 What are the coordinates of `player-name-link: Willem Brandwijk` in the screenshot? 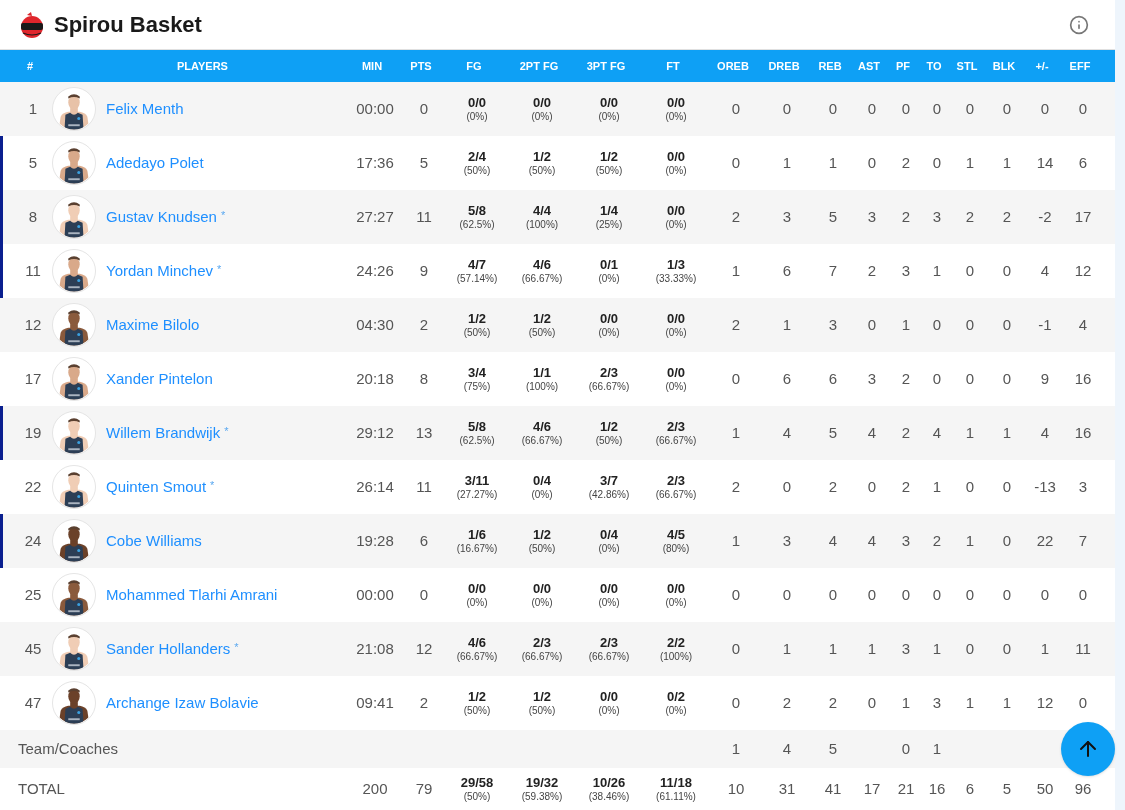 It's located at (163, 433).